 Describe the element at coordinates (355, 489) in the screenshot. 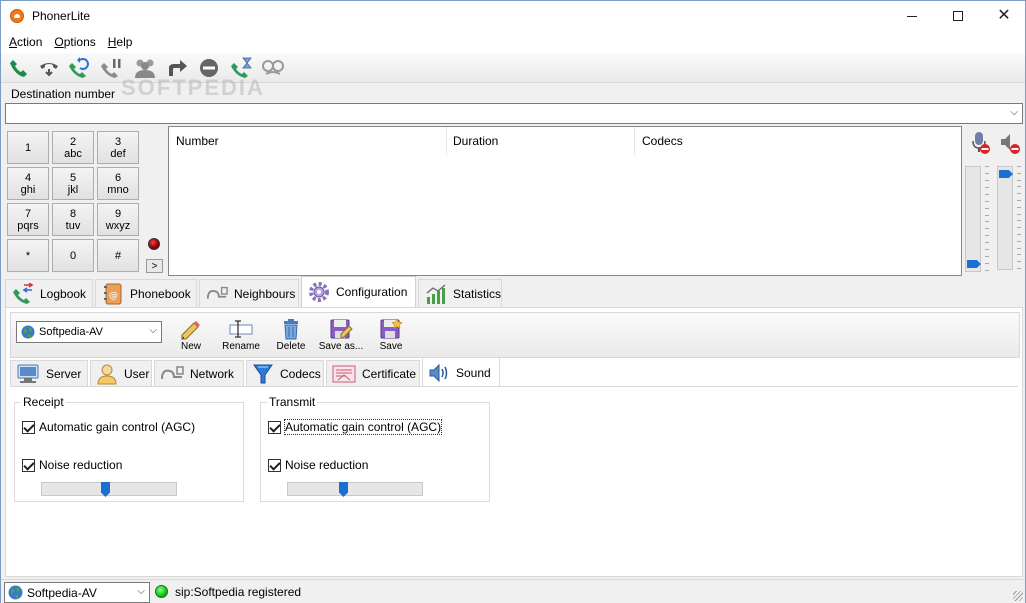

I see `transmit-noise-reduction-slider` at that location.